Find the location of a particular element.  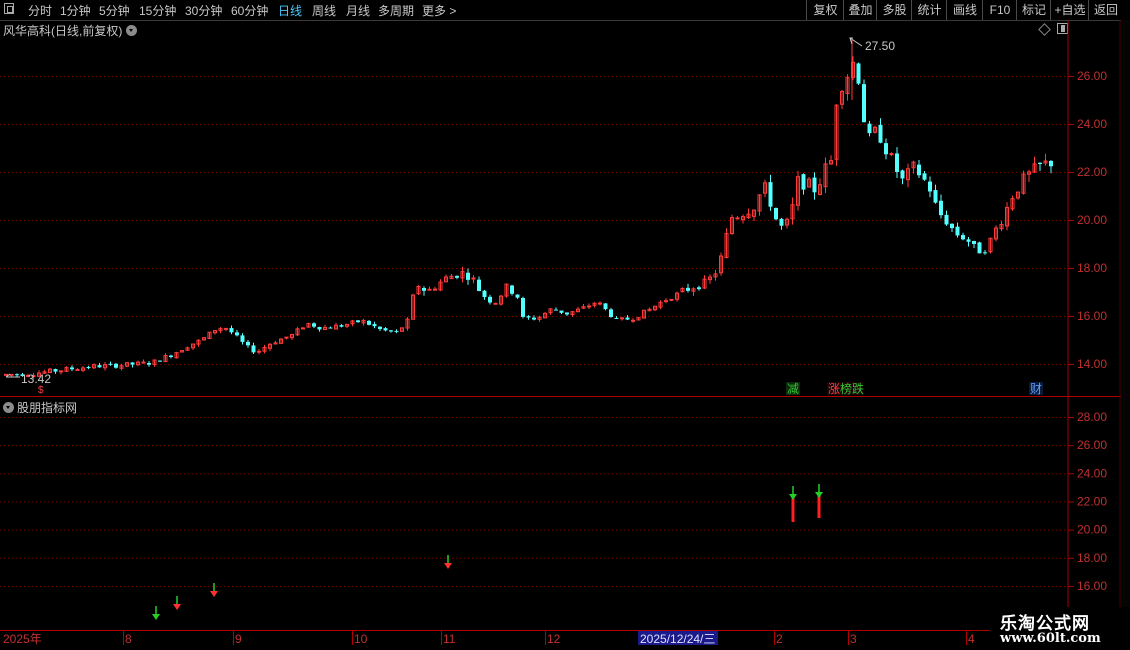

time-label: 3 is located at coordinates (853, 639).